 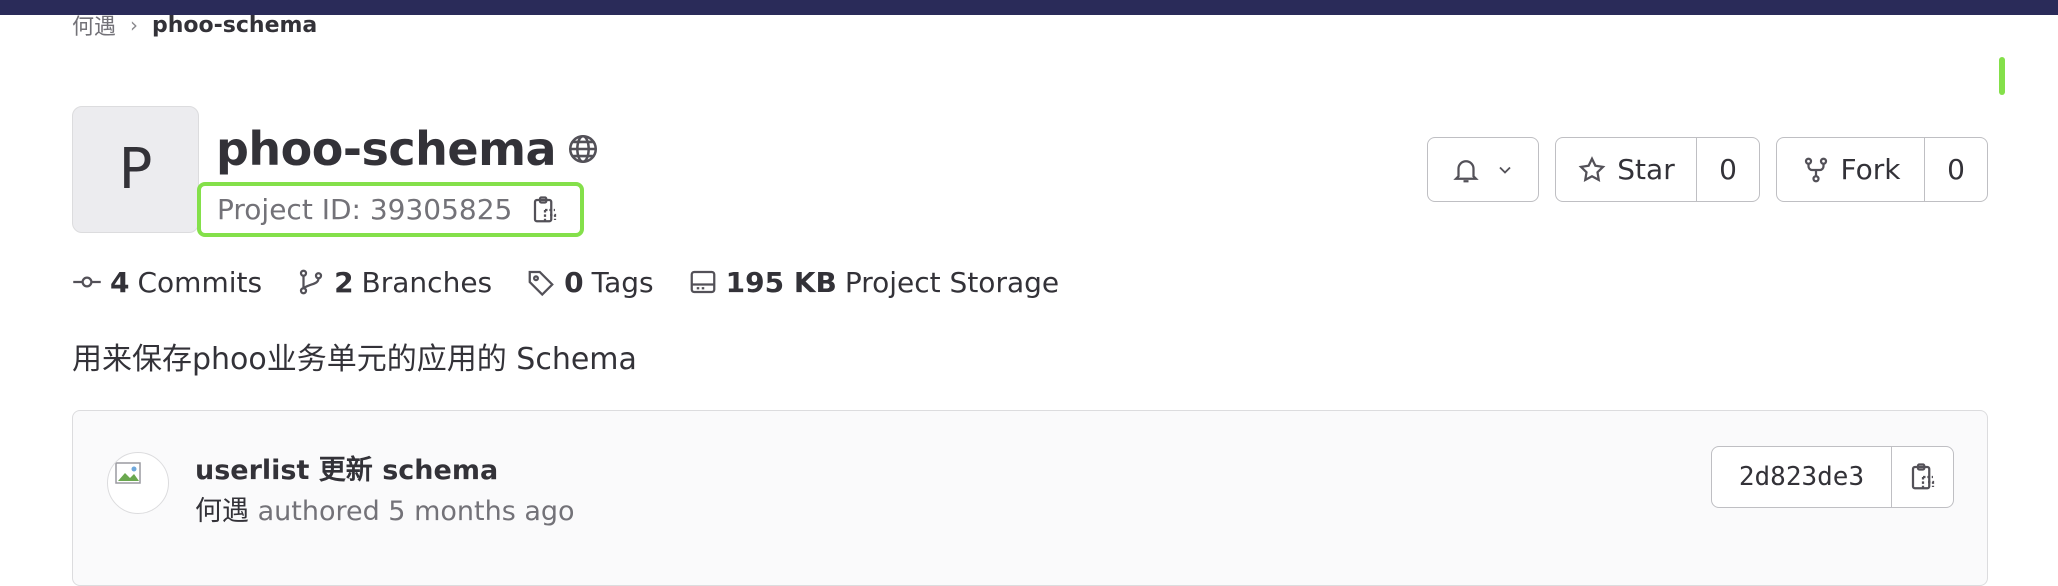 I want to click on commits-count: 4, so click(x=120, y=282).